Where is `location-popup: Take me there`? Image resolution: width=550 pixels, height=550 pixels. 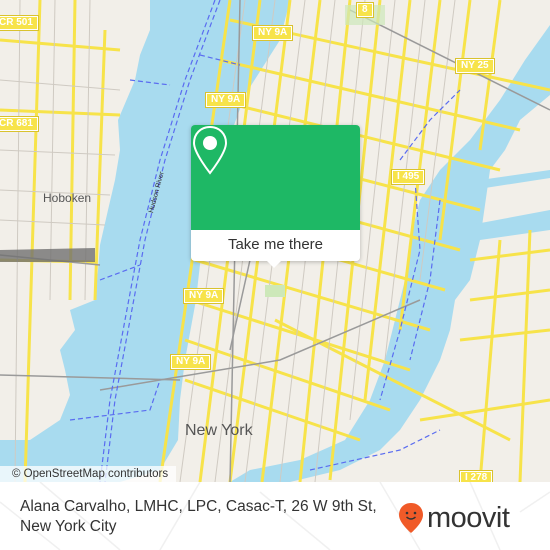 location-popup: Take me there is located at coordinates (275, 196).